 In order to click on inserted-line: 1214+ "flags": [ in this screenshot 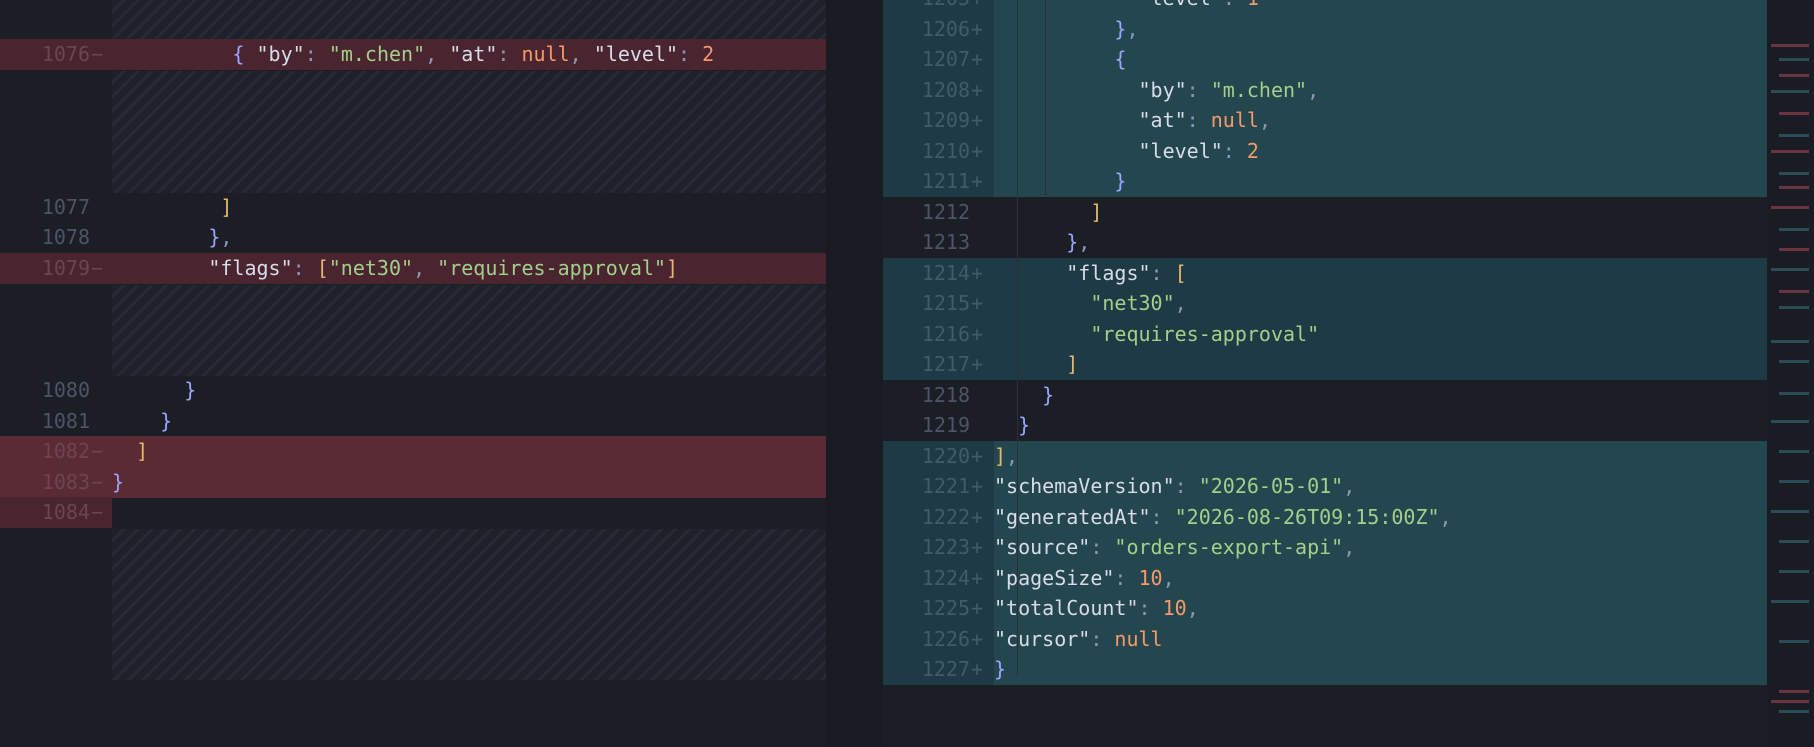, I will do `click(1325, 273)`.